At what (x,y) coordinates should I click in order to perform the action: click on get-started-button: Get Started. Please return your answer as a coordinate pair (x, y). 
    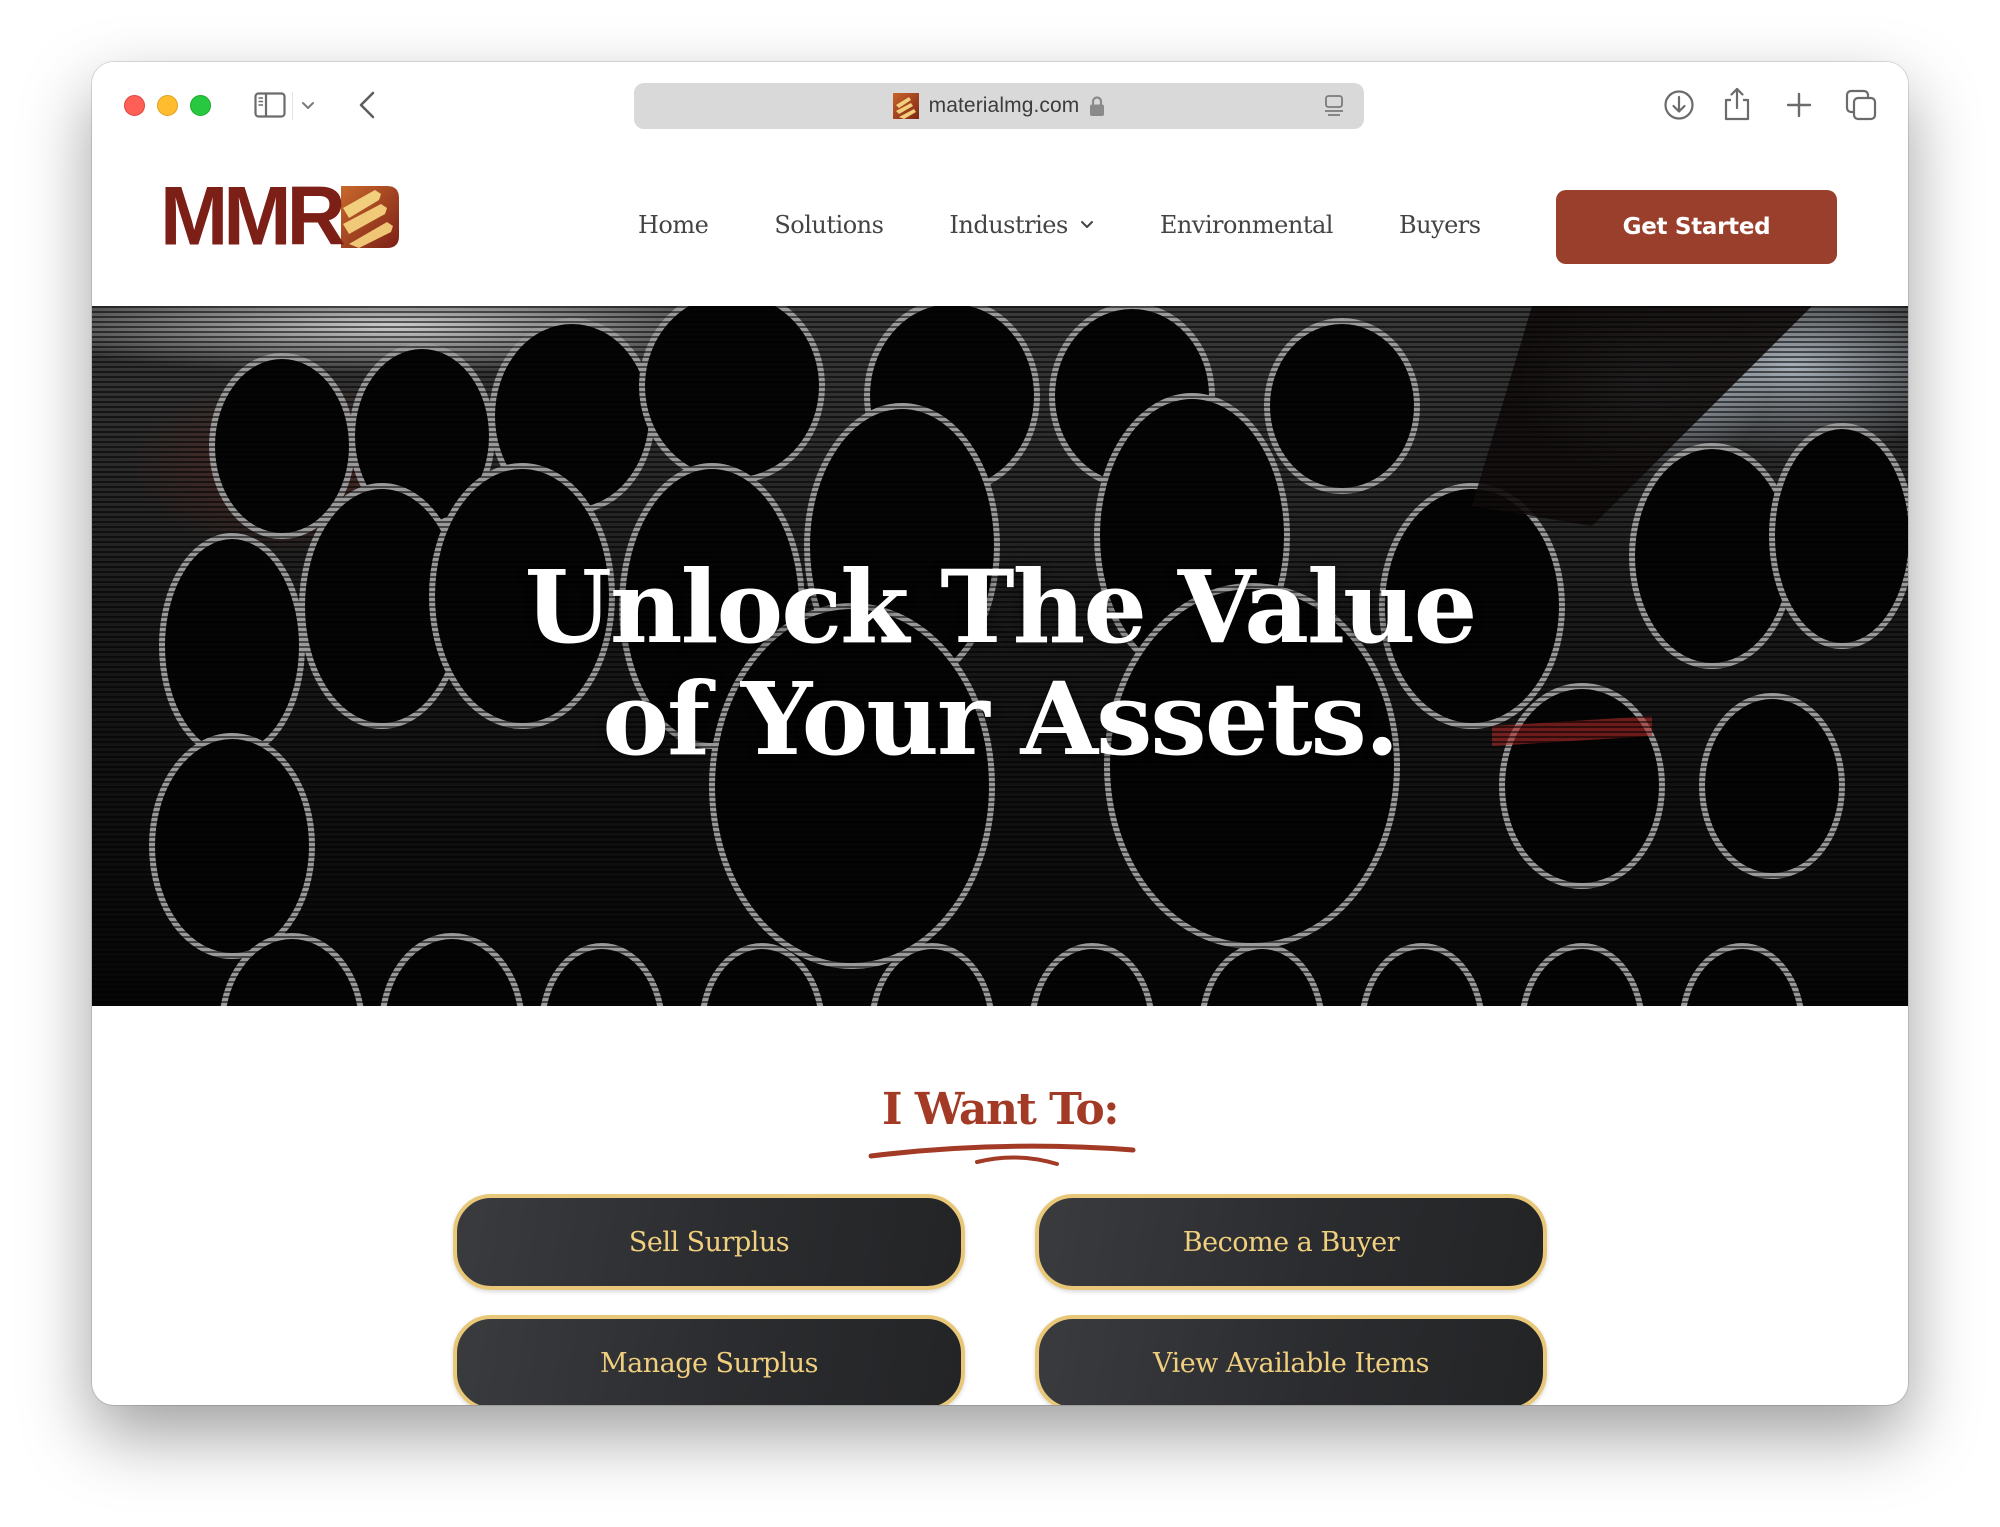
    Looking at the image, I should click on (1696, 227).